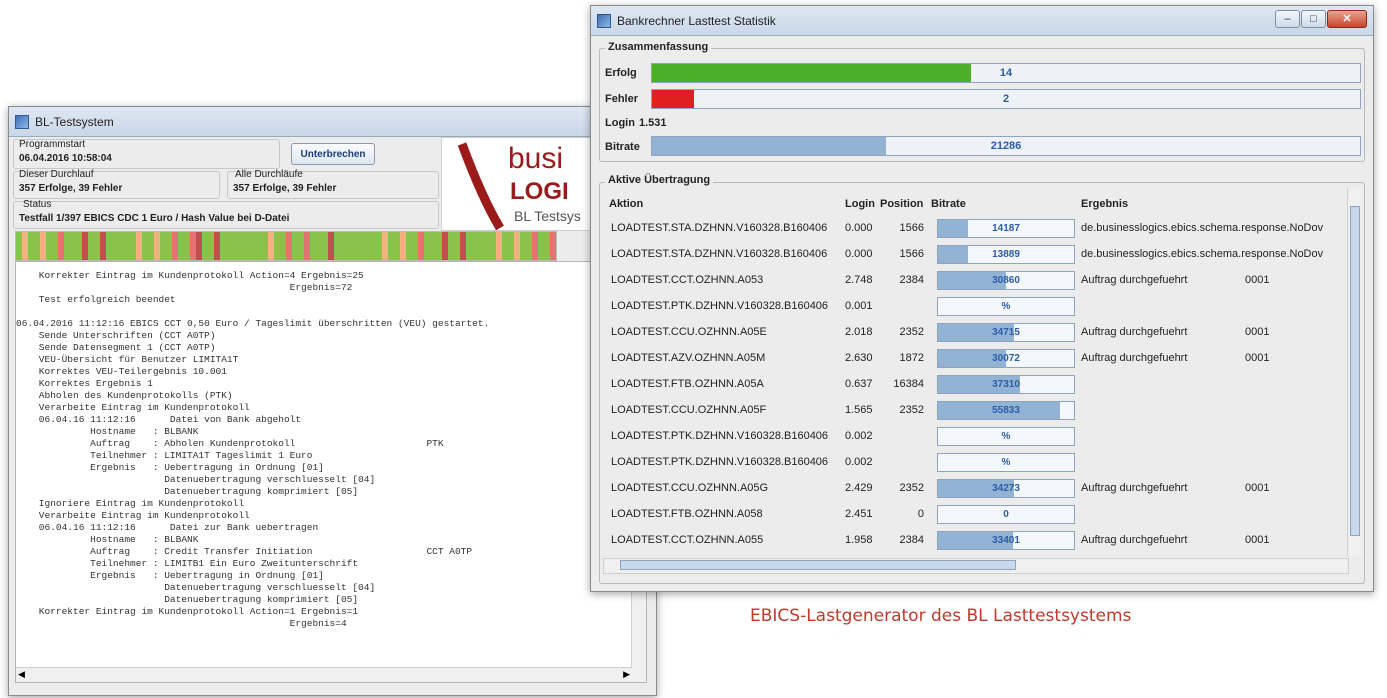  I want to click on businesslogics-logo: busi LOGI BL Testsys, so click(517, 184).